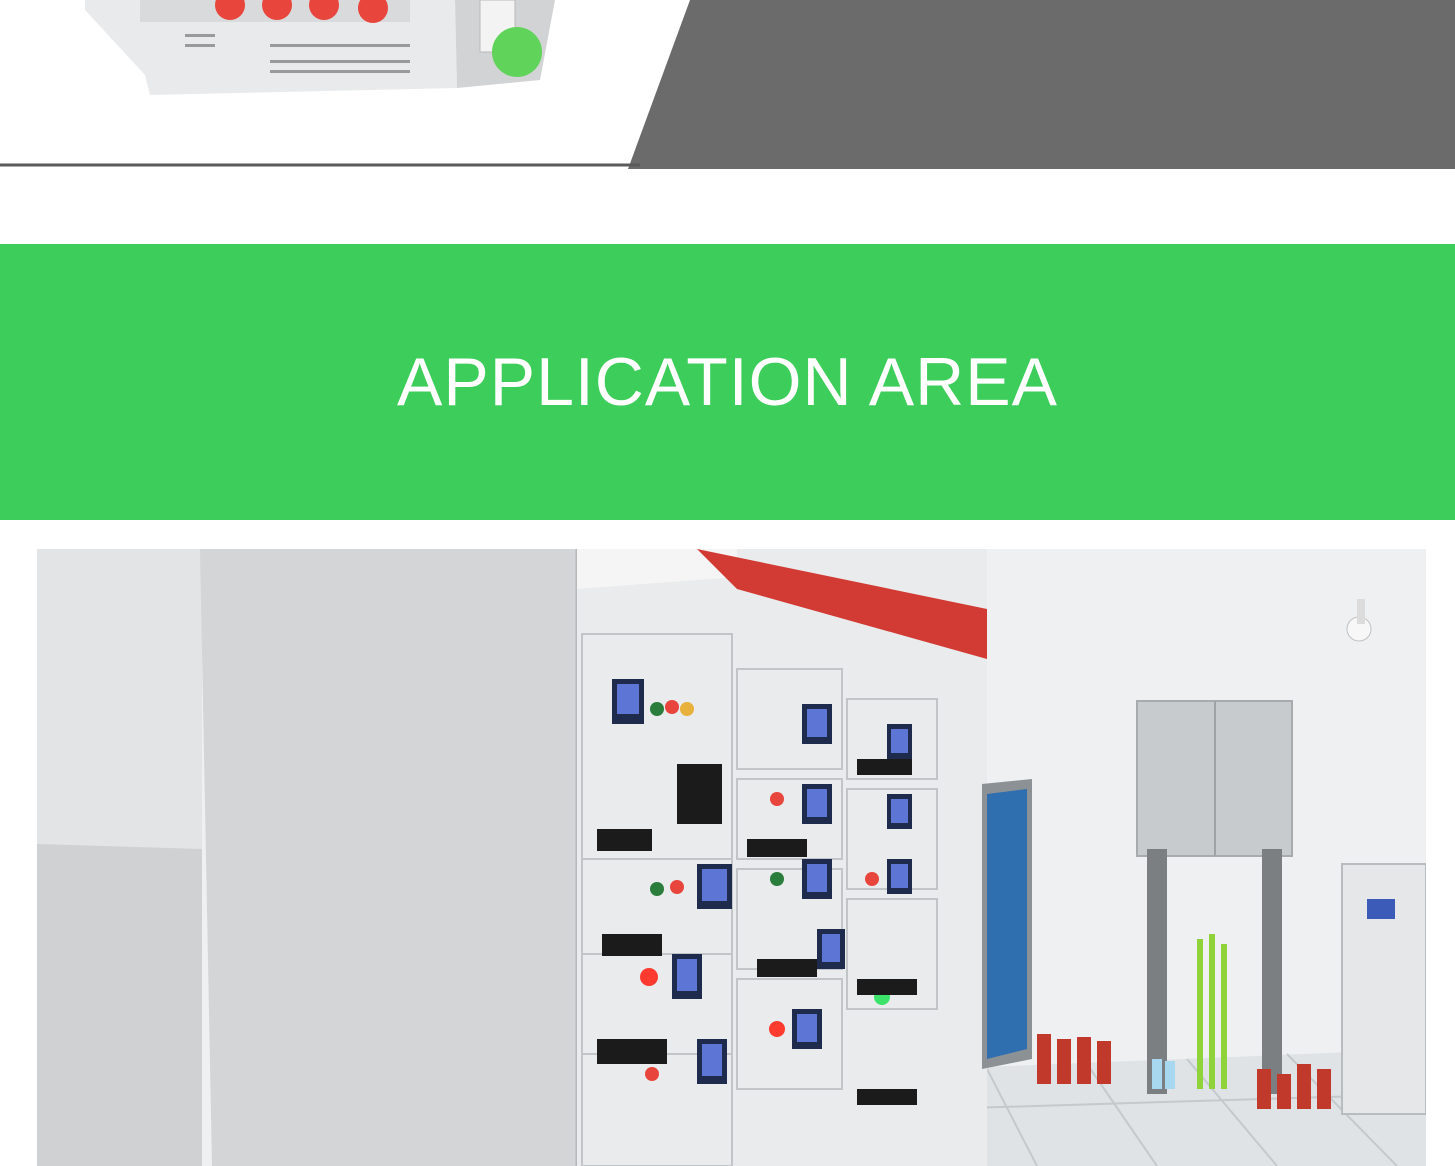  I want to click on product-meter-photo, so click(320, 47).